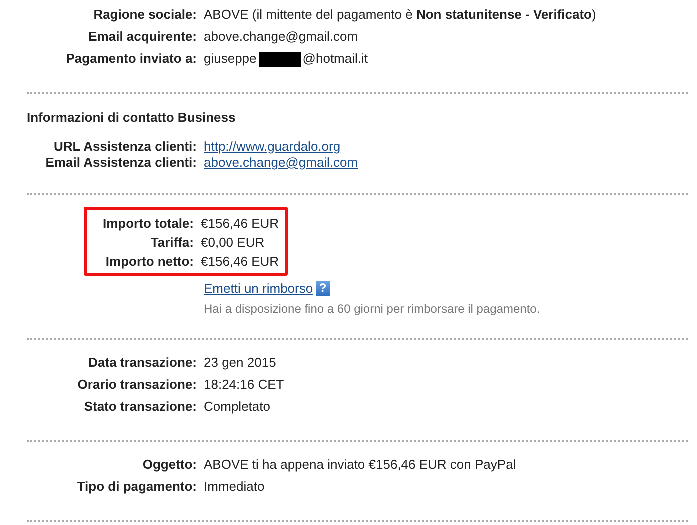 The image size is (697, 525). What do you see at coordinates (400, 15) in the screenshot?
I see `field-value: ABOVE (il mittente del pagamento è Non statunitense - Verificato)` at bounding box center [400, 15].